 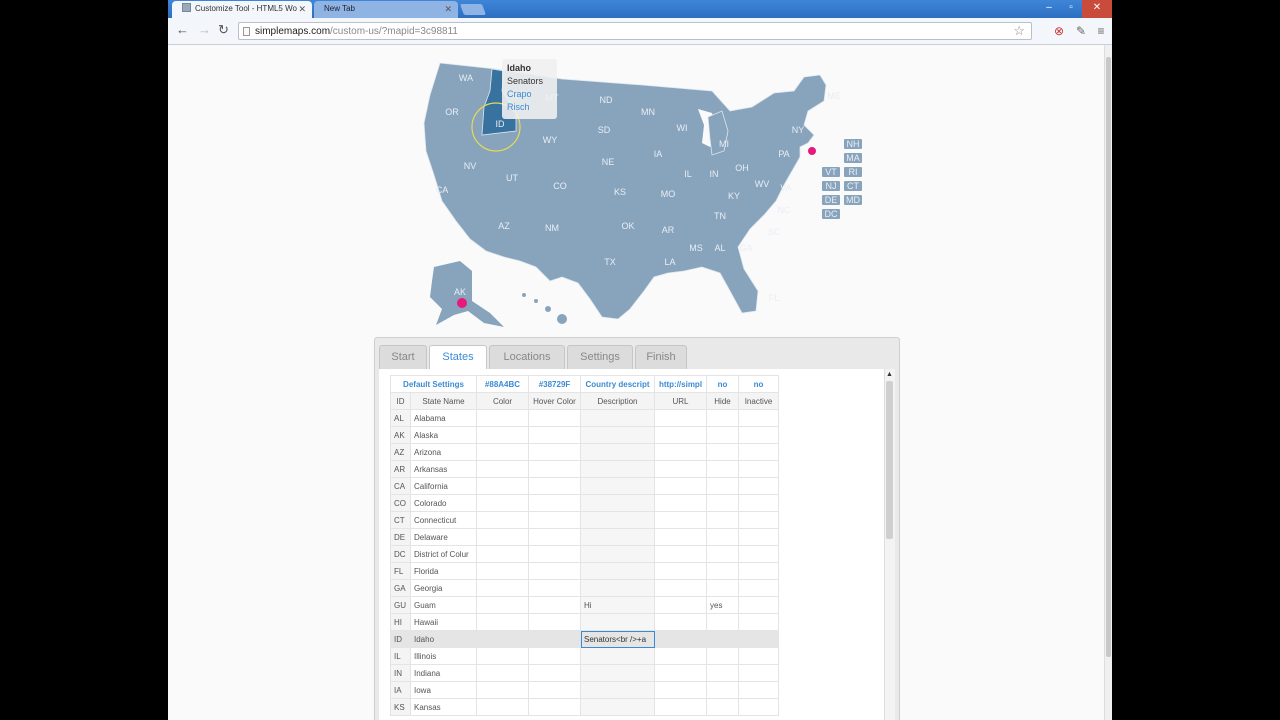 What do you see at coordinates (400, 690) in the screenshot?
I see `state-id-cell: IA` at bounding box center [400, 690].